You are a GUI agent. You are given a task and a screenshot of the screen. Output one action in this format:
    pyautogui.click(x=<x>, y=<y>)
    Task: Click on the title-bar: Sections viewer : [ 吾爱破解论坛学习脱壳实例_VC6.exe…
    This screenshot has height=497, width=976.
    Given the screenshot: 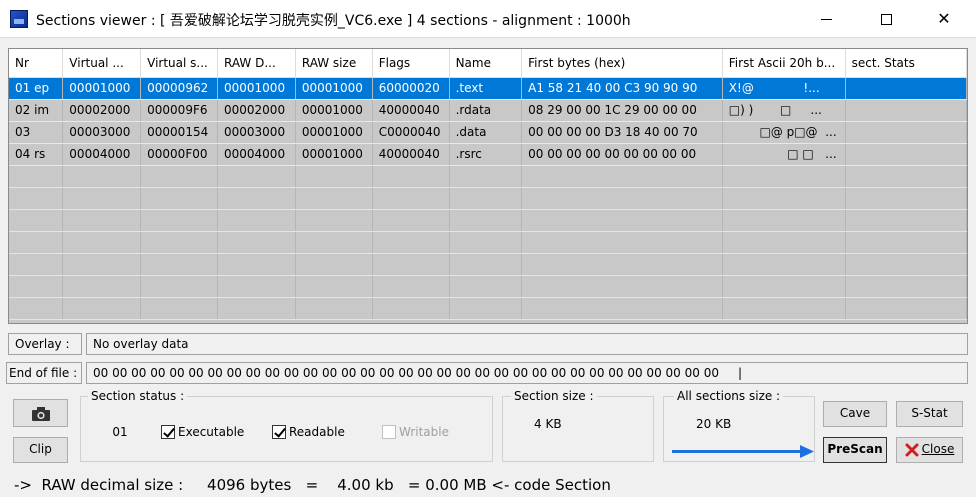 What is the action you would take?
    pyautogui.click(x=488, y=19)
    